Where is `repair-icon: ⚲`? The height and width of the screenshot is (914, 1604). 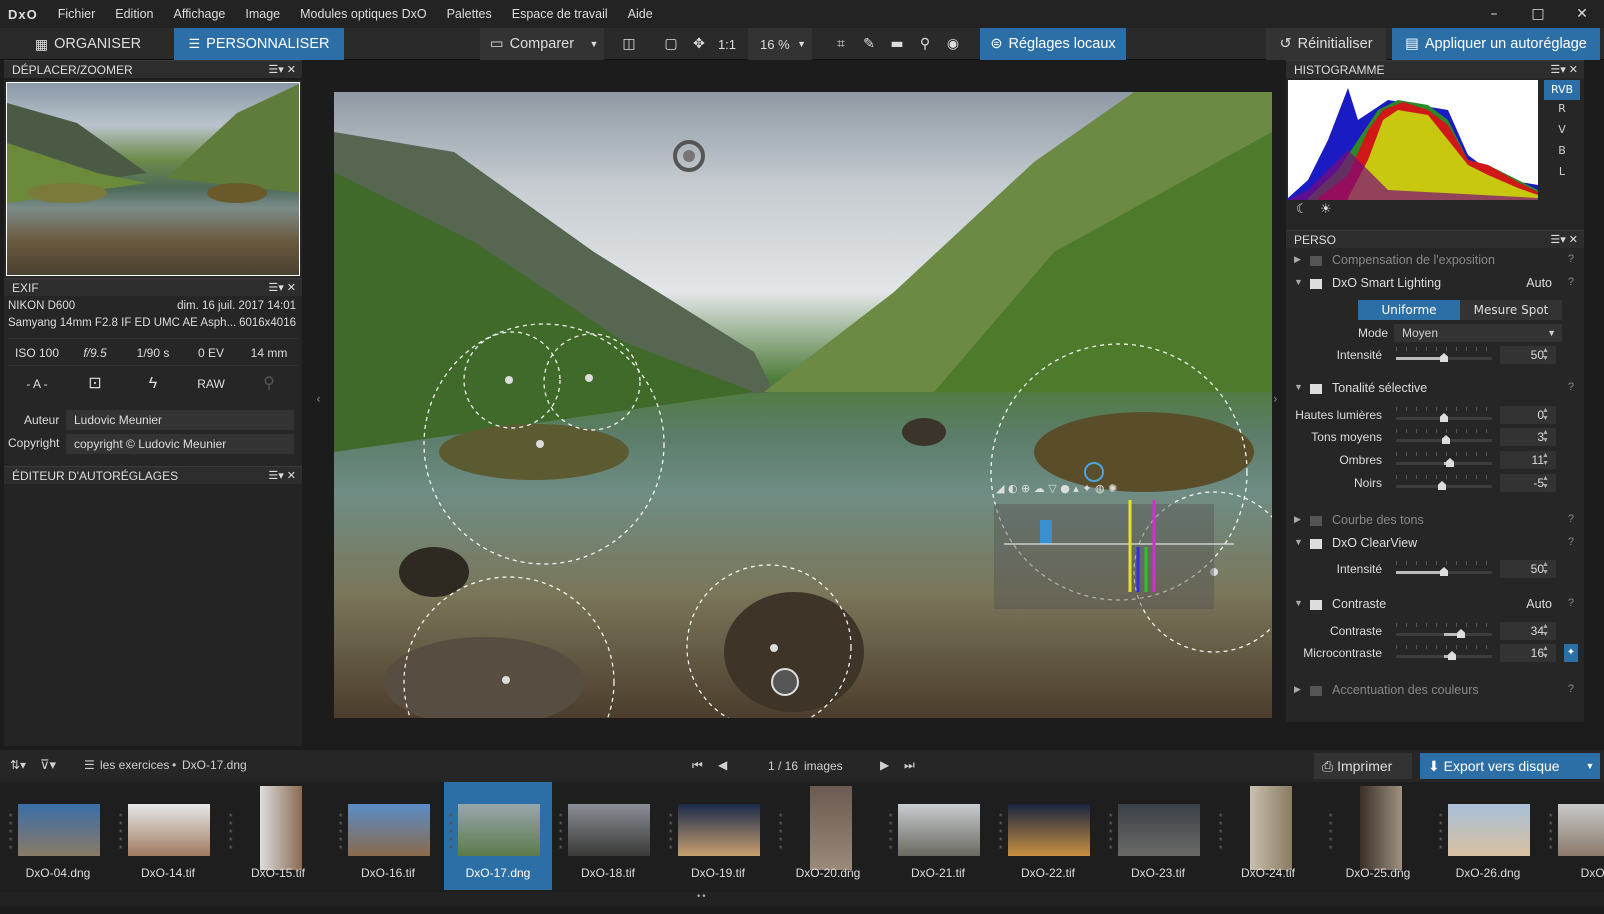
repair-icon: ⚲ is located at coordinates (925, 44).